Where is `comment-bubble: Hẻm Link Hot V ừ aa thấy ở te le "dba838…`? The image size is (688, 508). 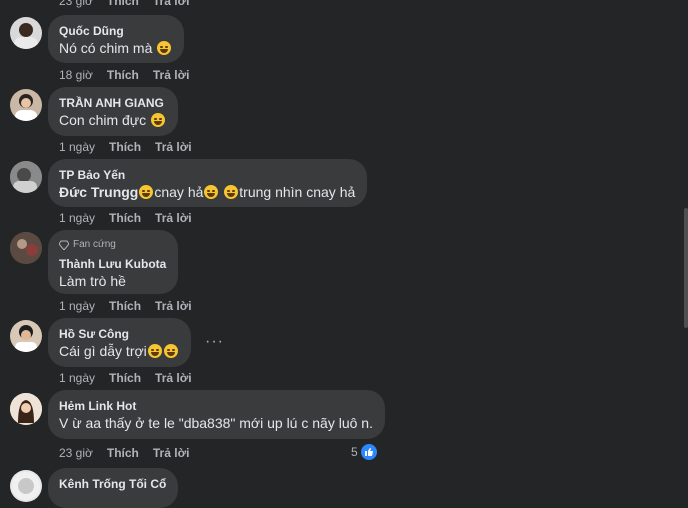
comment-bubble: Hẻm Link Hot V ừ aa thấy ở te le "dba838… is located at coordinates (216, 414).